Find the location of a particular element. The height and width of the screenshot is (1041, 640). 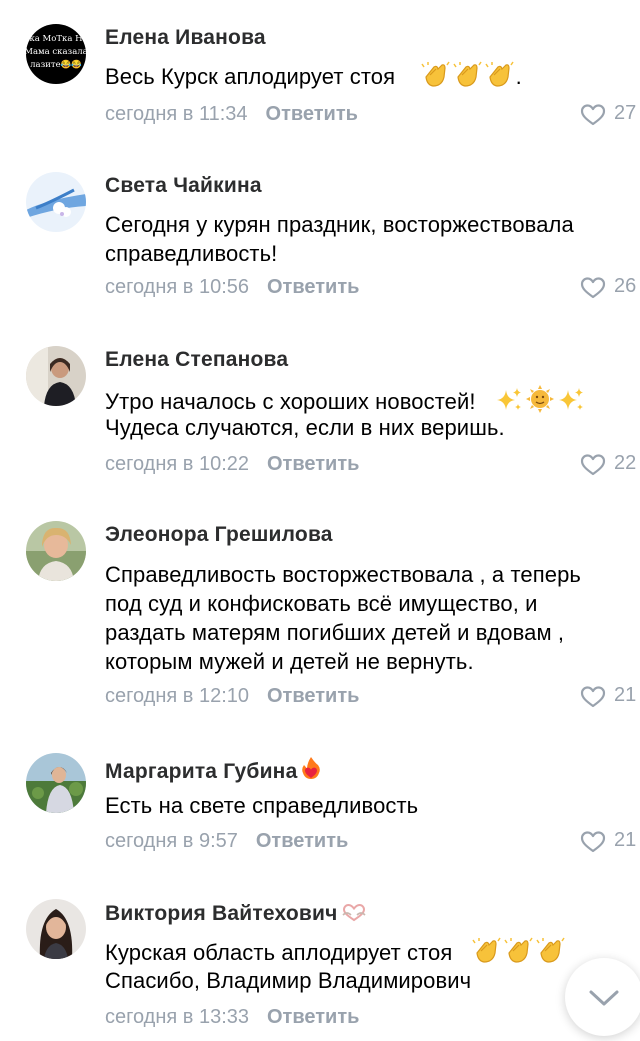

comment-meta: сегодня в 13:33 Ответить is located at coordinates (232, 1017).